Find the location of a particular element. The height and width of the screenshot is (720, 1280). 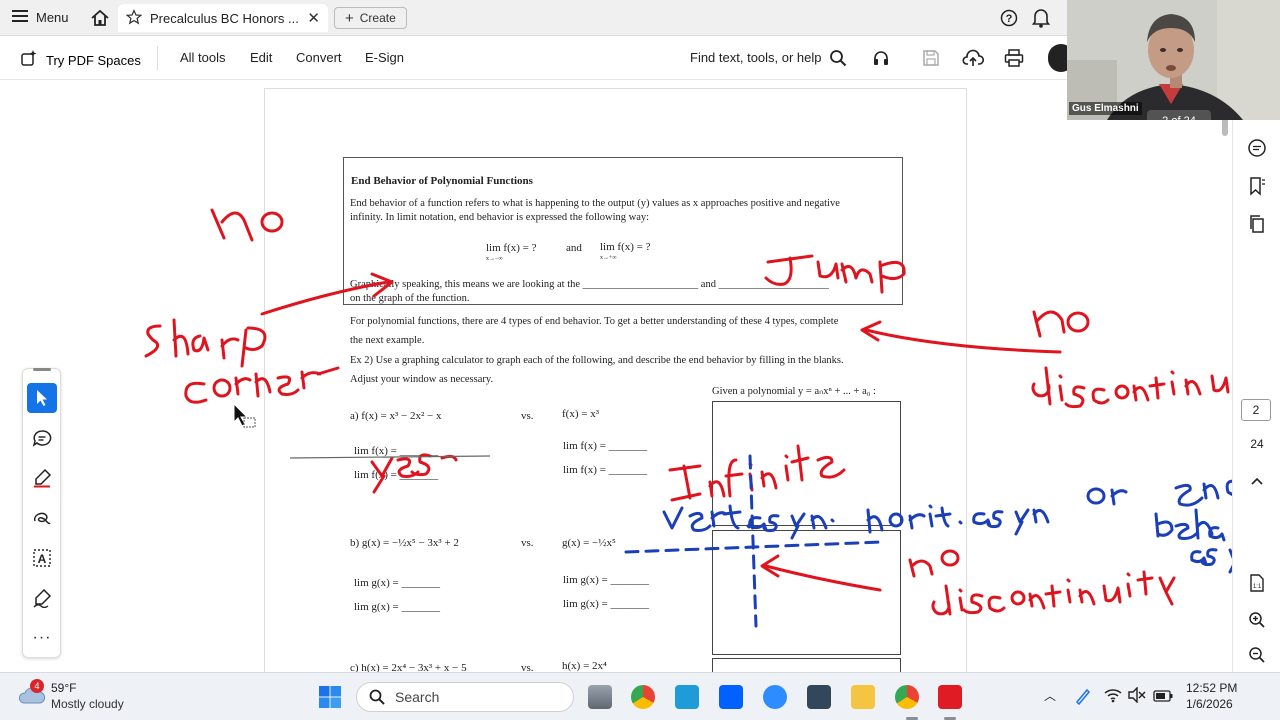

clock-date: 1/6/2026 is located at coordinates (1209, 704).